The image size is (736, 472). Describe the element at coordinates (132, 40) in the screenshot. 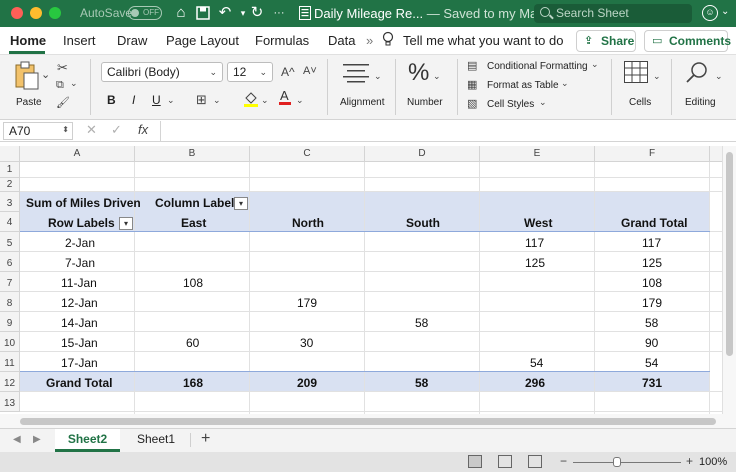

I see `tab-draw: Draw` at that location.